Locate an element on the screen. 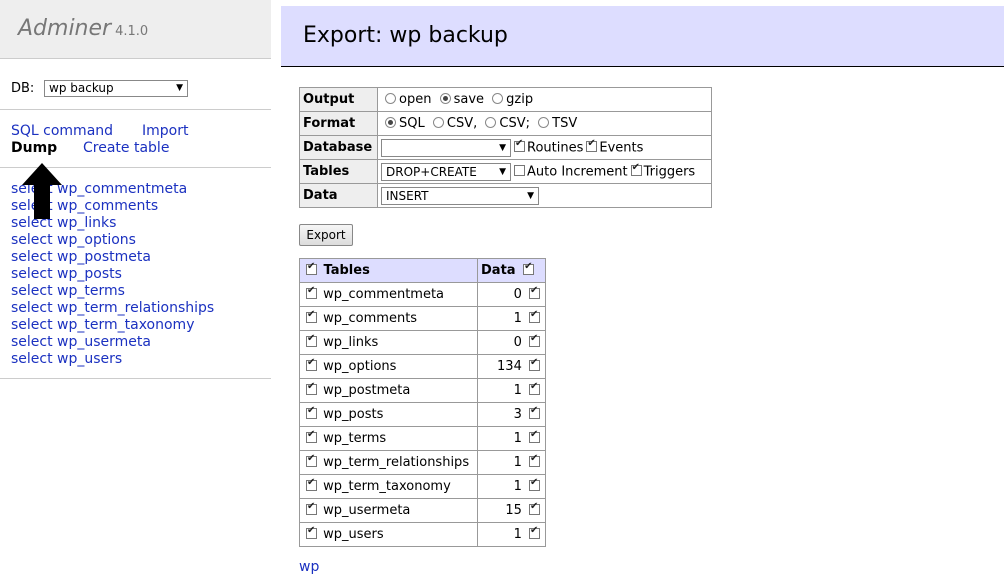  db-select: wp backup ▼ is located at coordinates (116, 88).